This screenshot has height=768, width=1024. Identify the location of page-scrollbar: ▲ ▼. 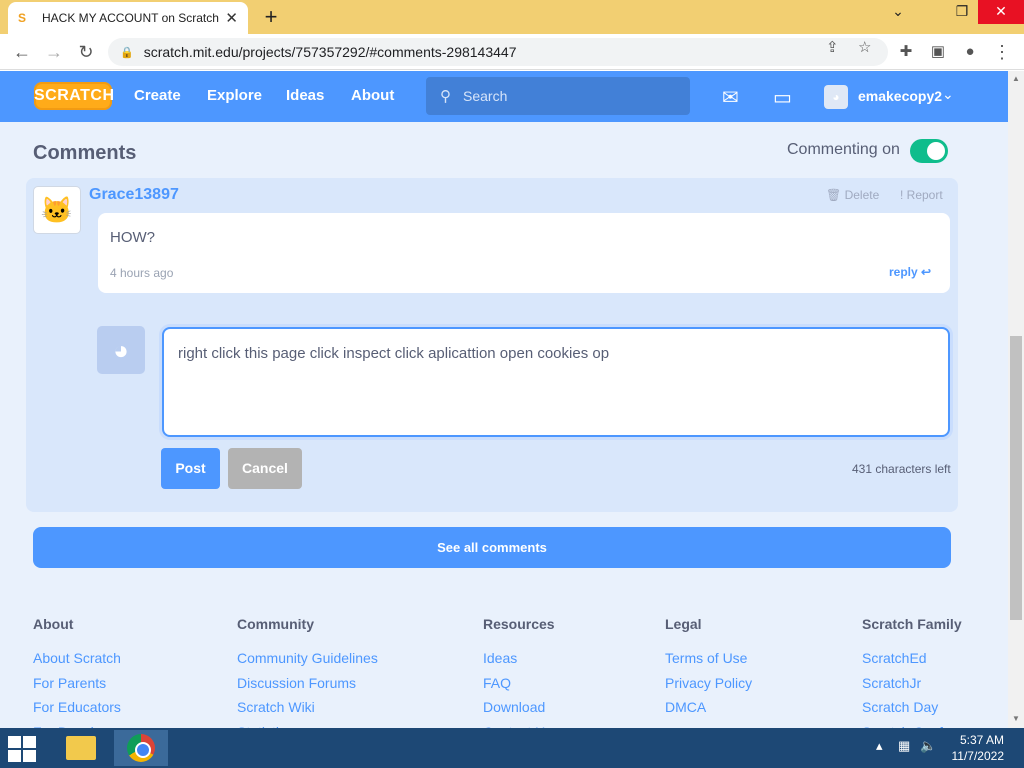
(1016, 399).